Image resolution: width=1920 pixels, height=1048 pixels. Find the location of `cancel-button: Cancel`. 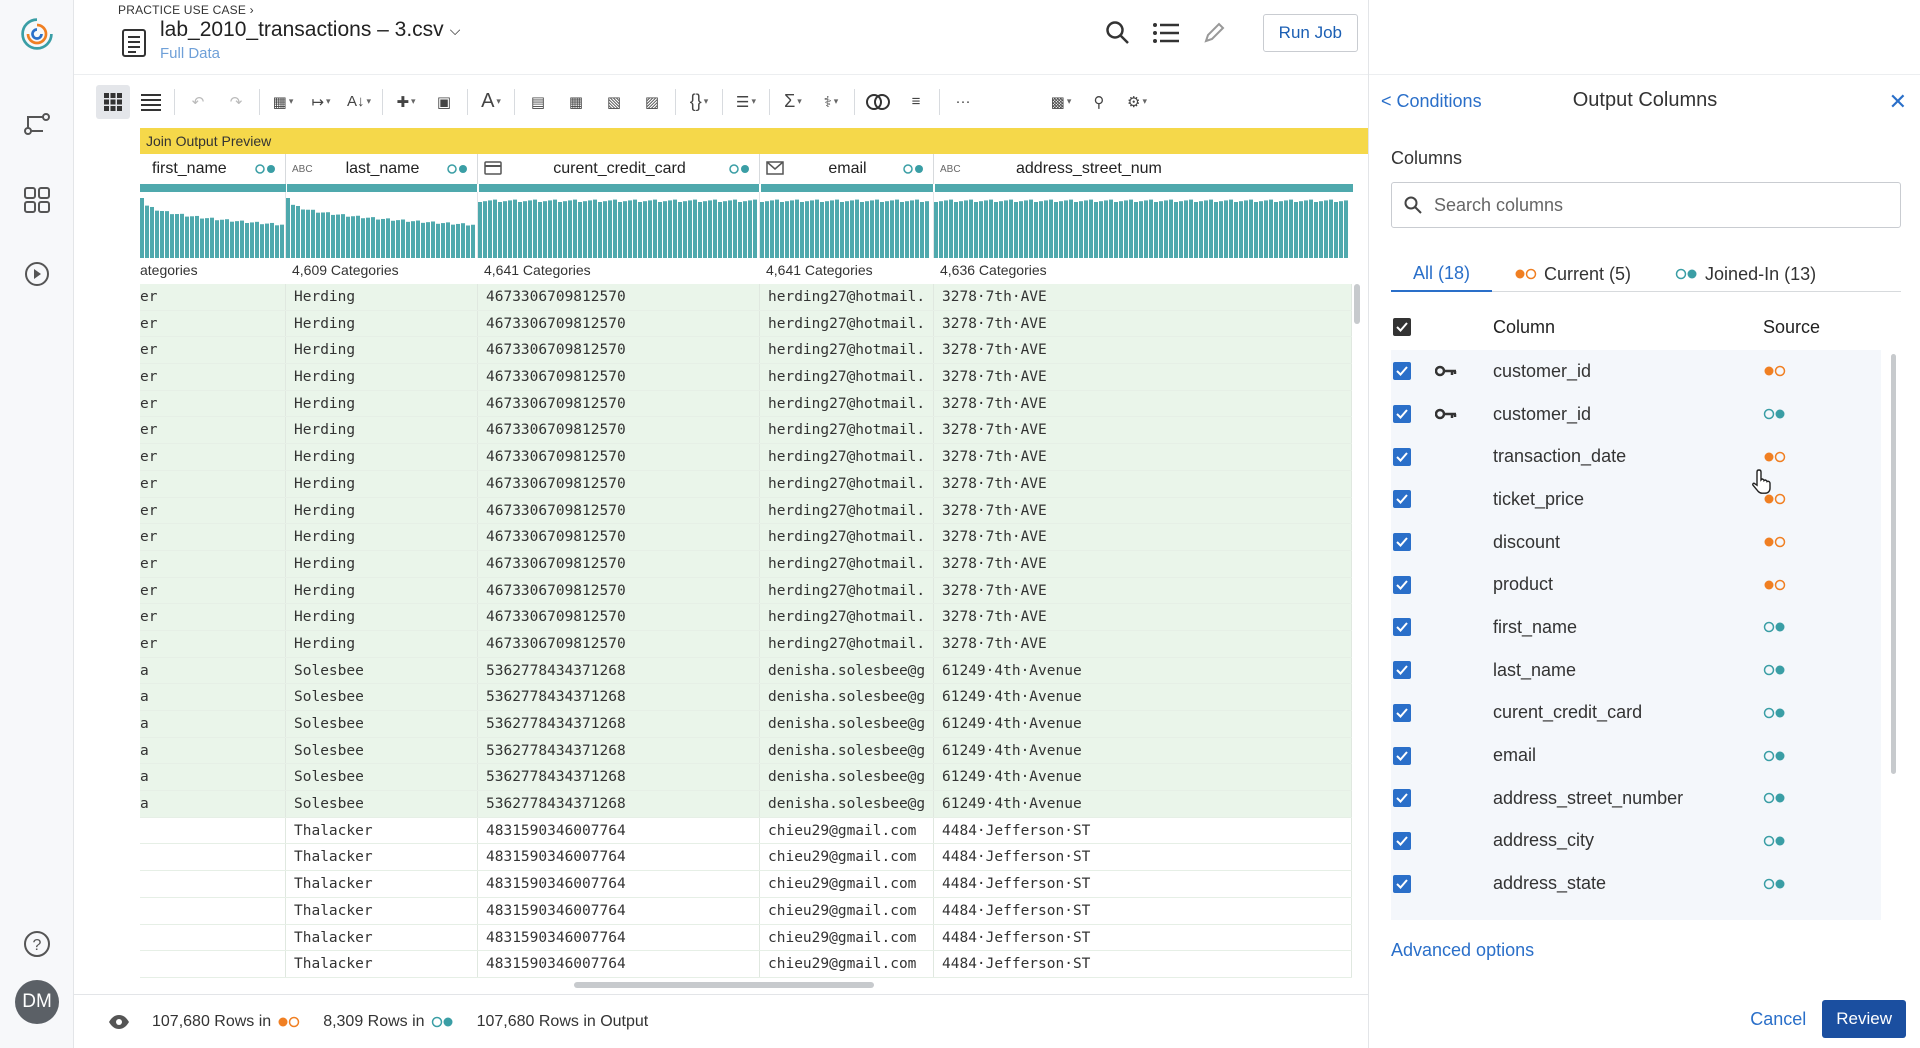

cancel-button: Cancel is located at coordinates (1778, 1019).